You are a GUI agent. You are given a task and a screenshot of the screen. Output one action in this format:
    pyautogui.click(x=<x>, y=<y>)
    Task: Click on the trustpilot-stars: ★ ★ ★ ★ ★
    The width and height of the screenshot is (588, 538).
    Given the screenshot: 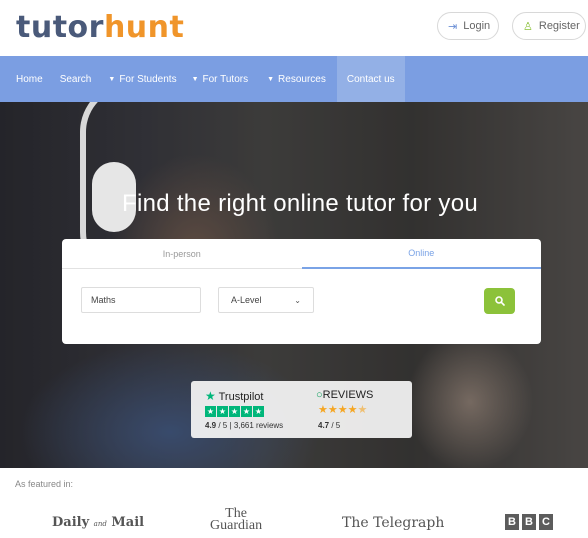 What is the action you would take?
    pyautogui.click(x=234, y=411)
    